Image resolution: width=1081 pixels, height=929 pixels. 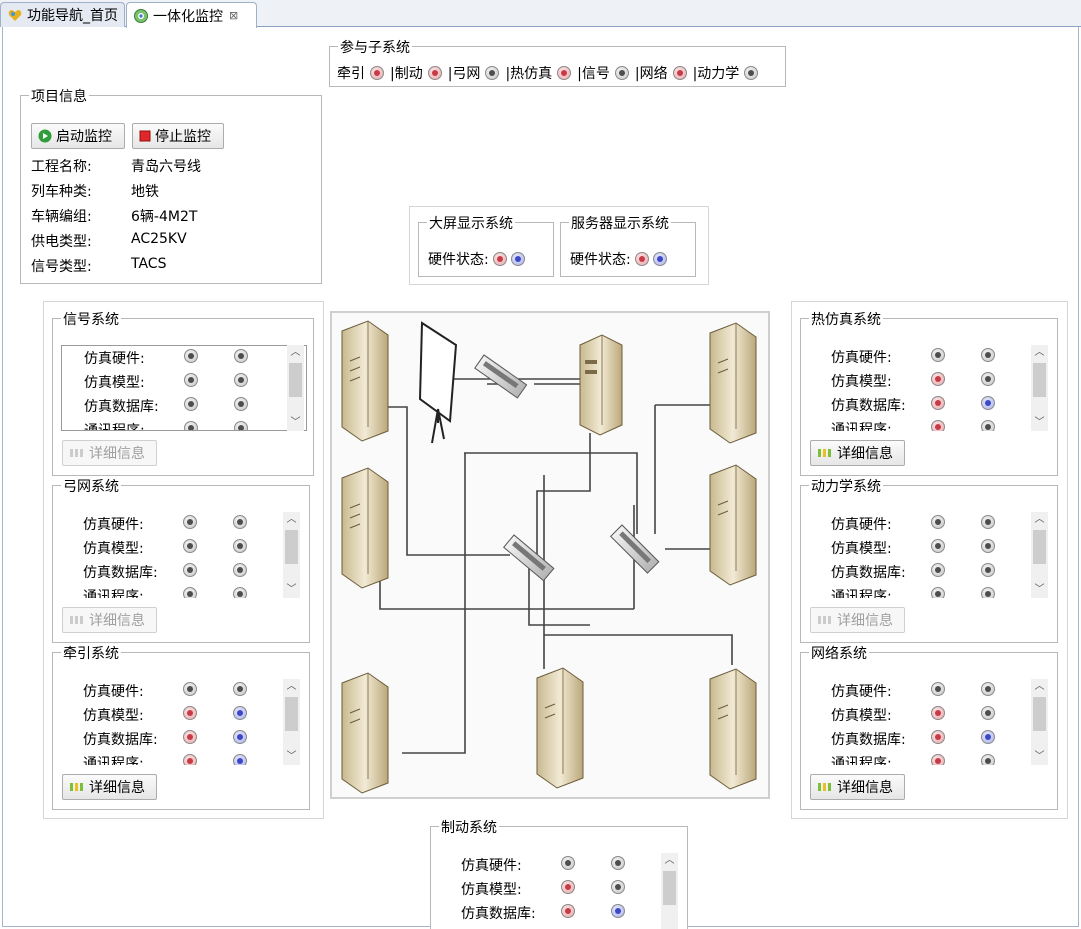 What do you see at coordinates (930, 425) in the screenshot?
I see `thermal-status-row: 通讯程序:` at bounding box center [930, 425].